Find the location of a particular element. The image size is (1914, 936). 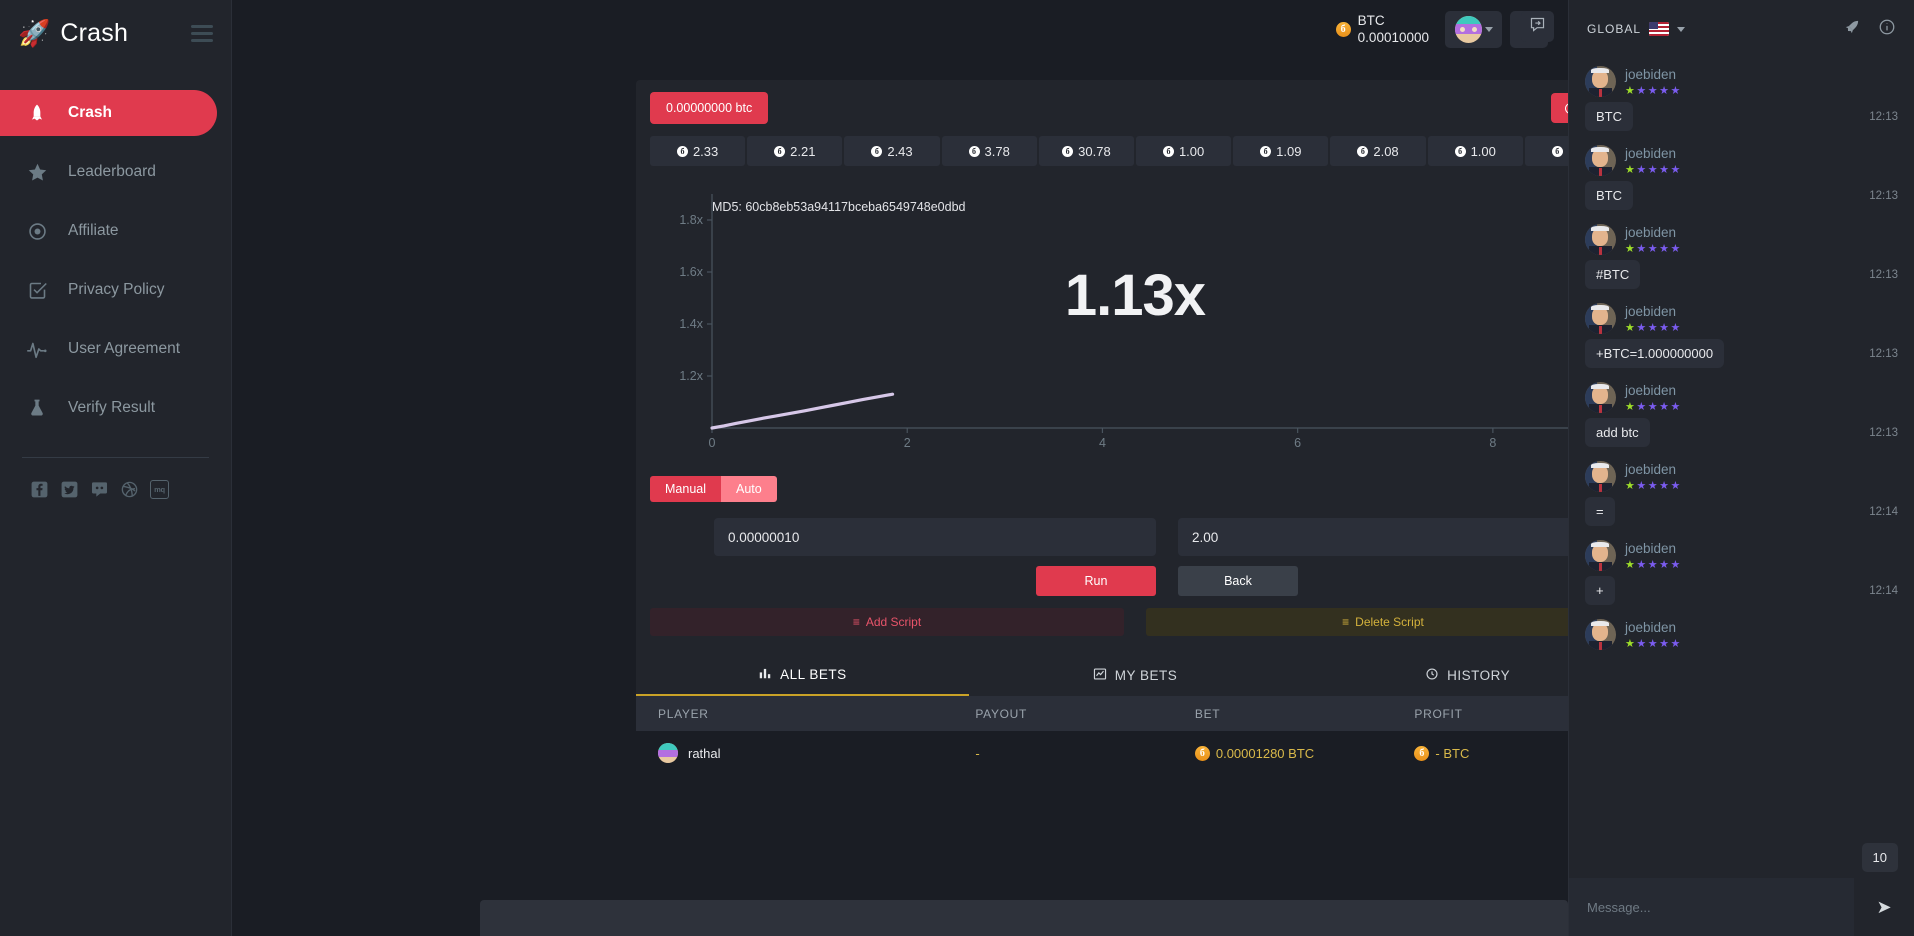

add-script-button: ≡ Add Script is located at coordinates (887, 622).